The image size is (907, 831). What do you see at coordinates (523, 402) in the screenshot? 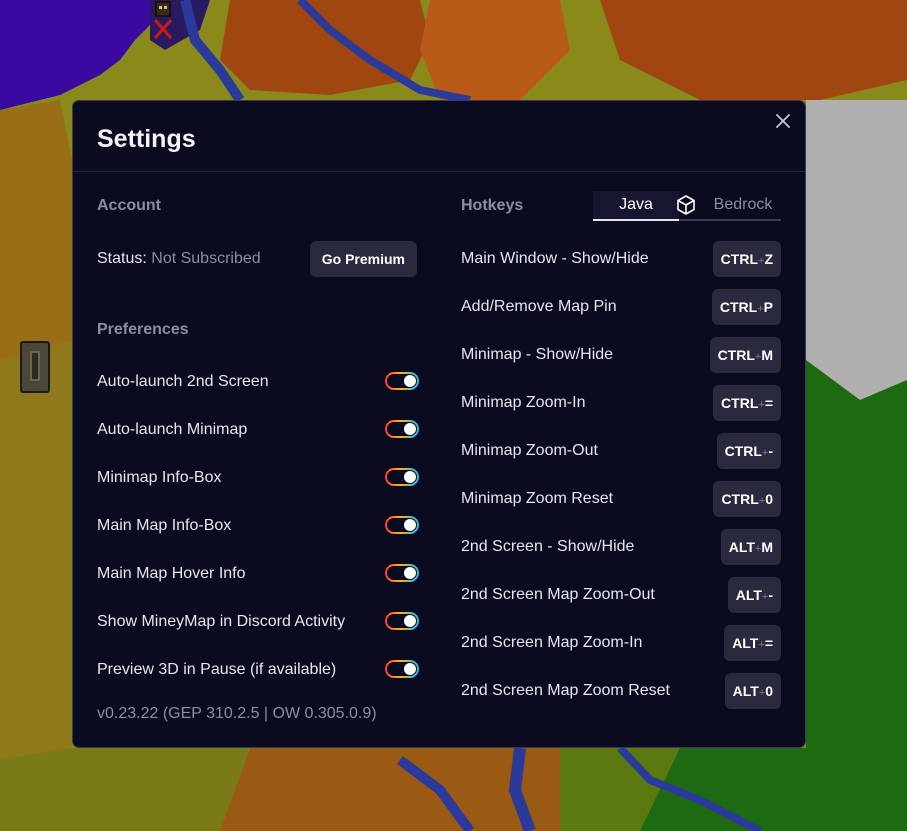
I see `hotkey-label: Minimap Zoom-In` at bounding box center [523, 402].